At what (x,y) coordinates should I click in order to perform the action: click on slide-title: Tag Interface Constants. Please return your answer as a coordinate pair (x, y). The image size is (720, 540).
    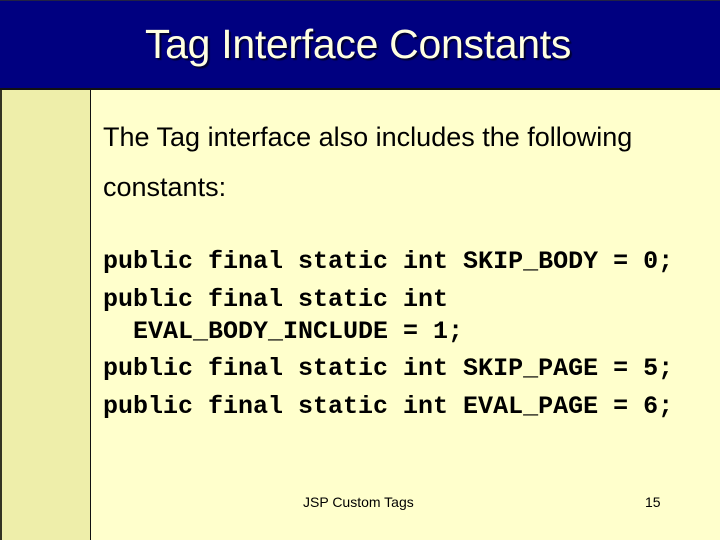
    Looking at the image, I should click on (358, 44).